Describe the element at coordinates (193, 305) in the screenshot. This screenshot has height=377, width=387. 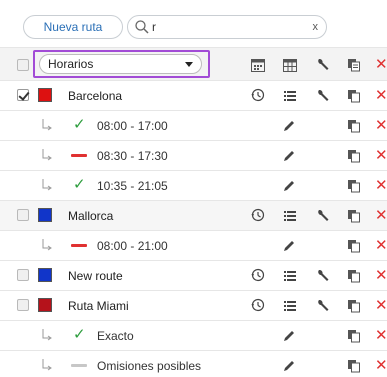
I see `route-row: Ruta Miami ✕` at that location.